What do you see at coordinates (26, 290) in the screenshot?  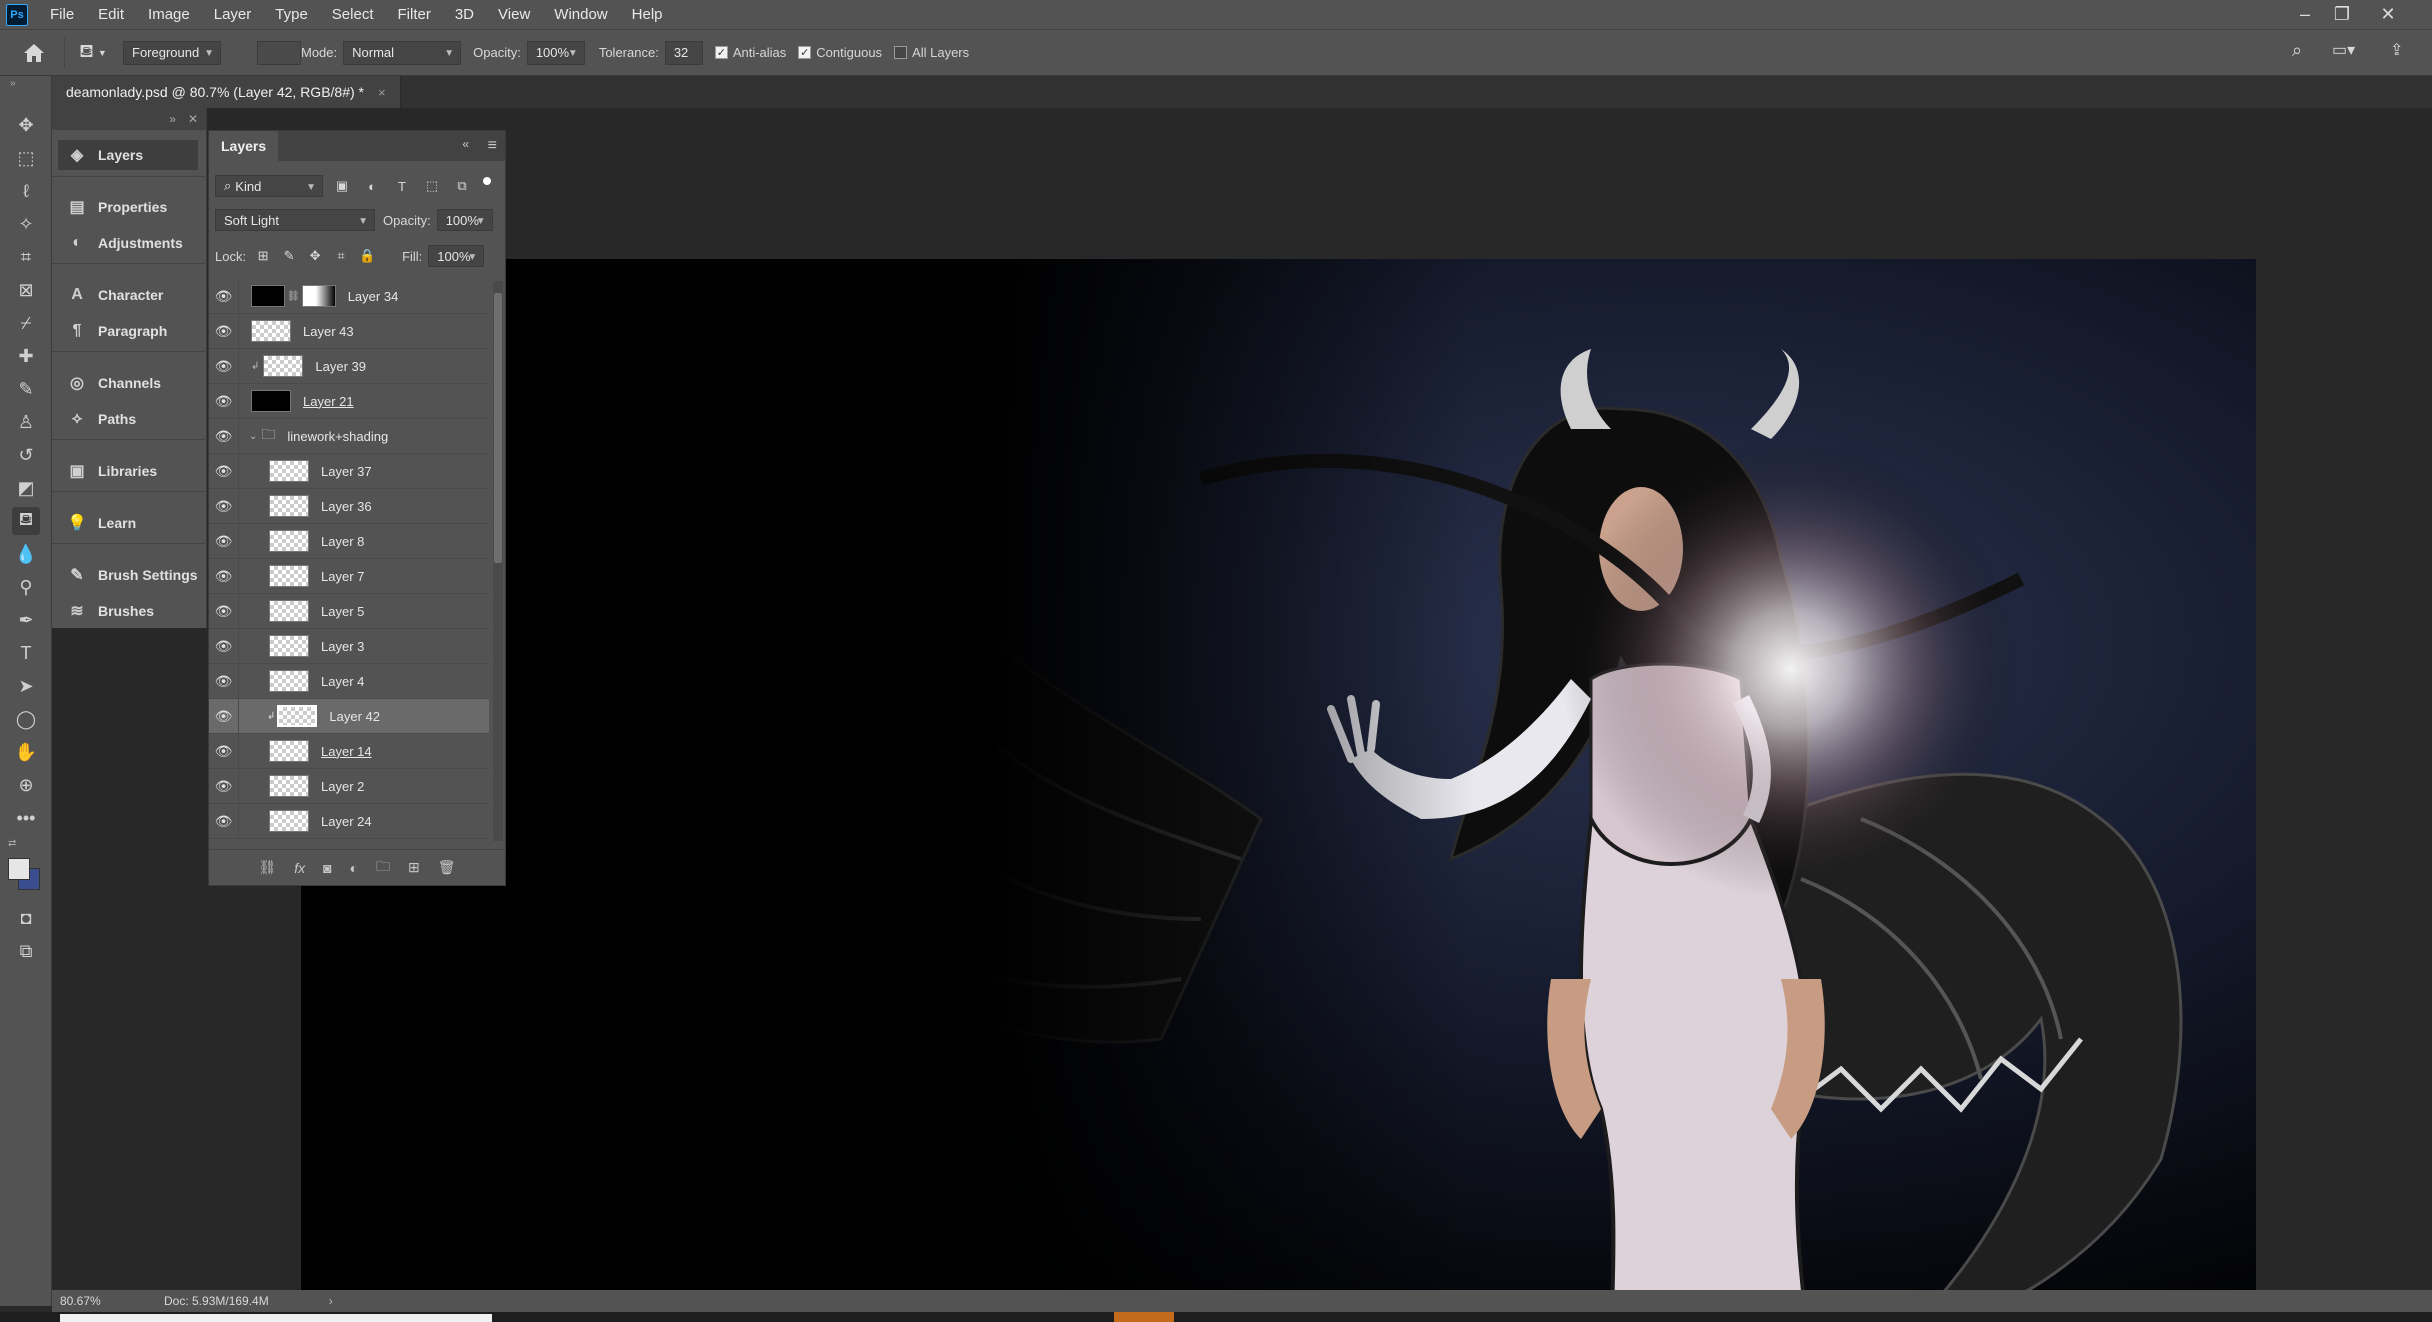 I see `frame-tool-icon: ⊠` at bounding box center [26, 290].